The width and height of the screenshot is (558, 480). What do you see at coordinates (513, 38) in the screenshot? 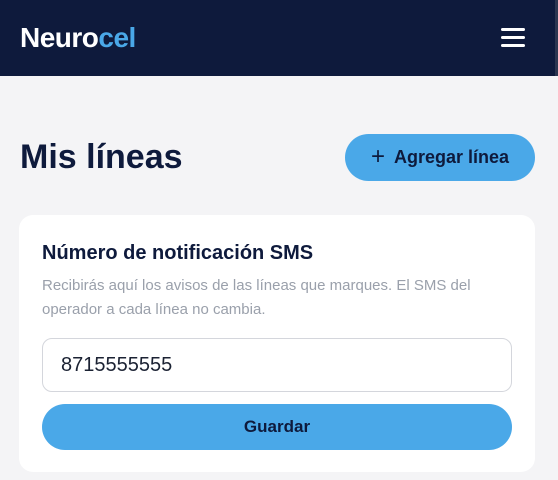
I see `hamburger-menu-icon` at bounding box center [513, 38].